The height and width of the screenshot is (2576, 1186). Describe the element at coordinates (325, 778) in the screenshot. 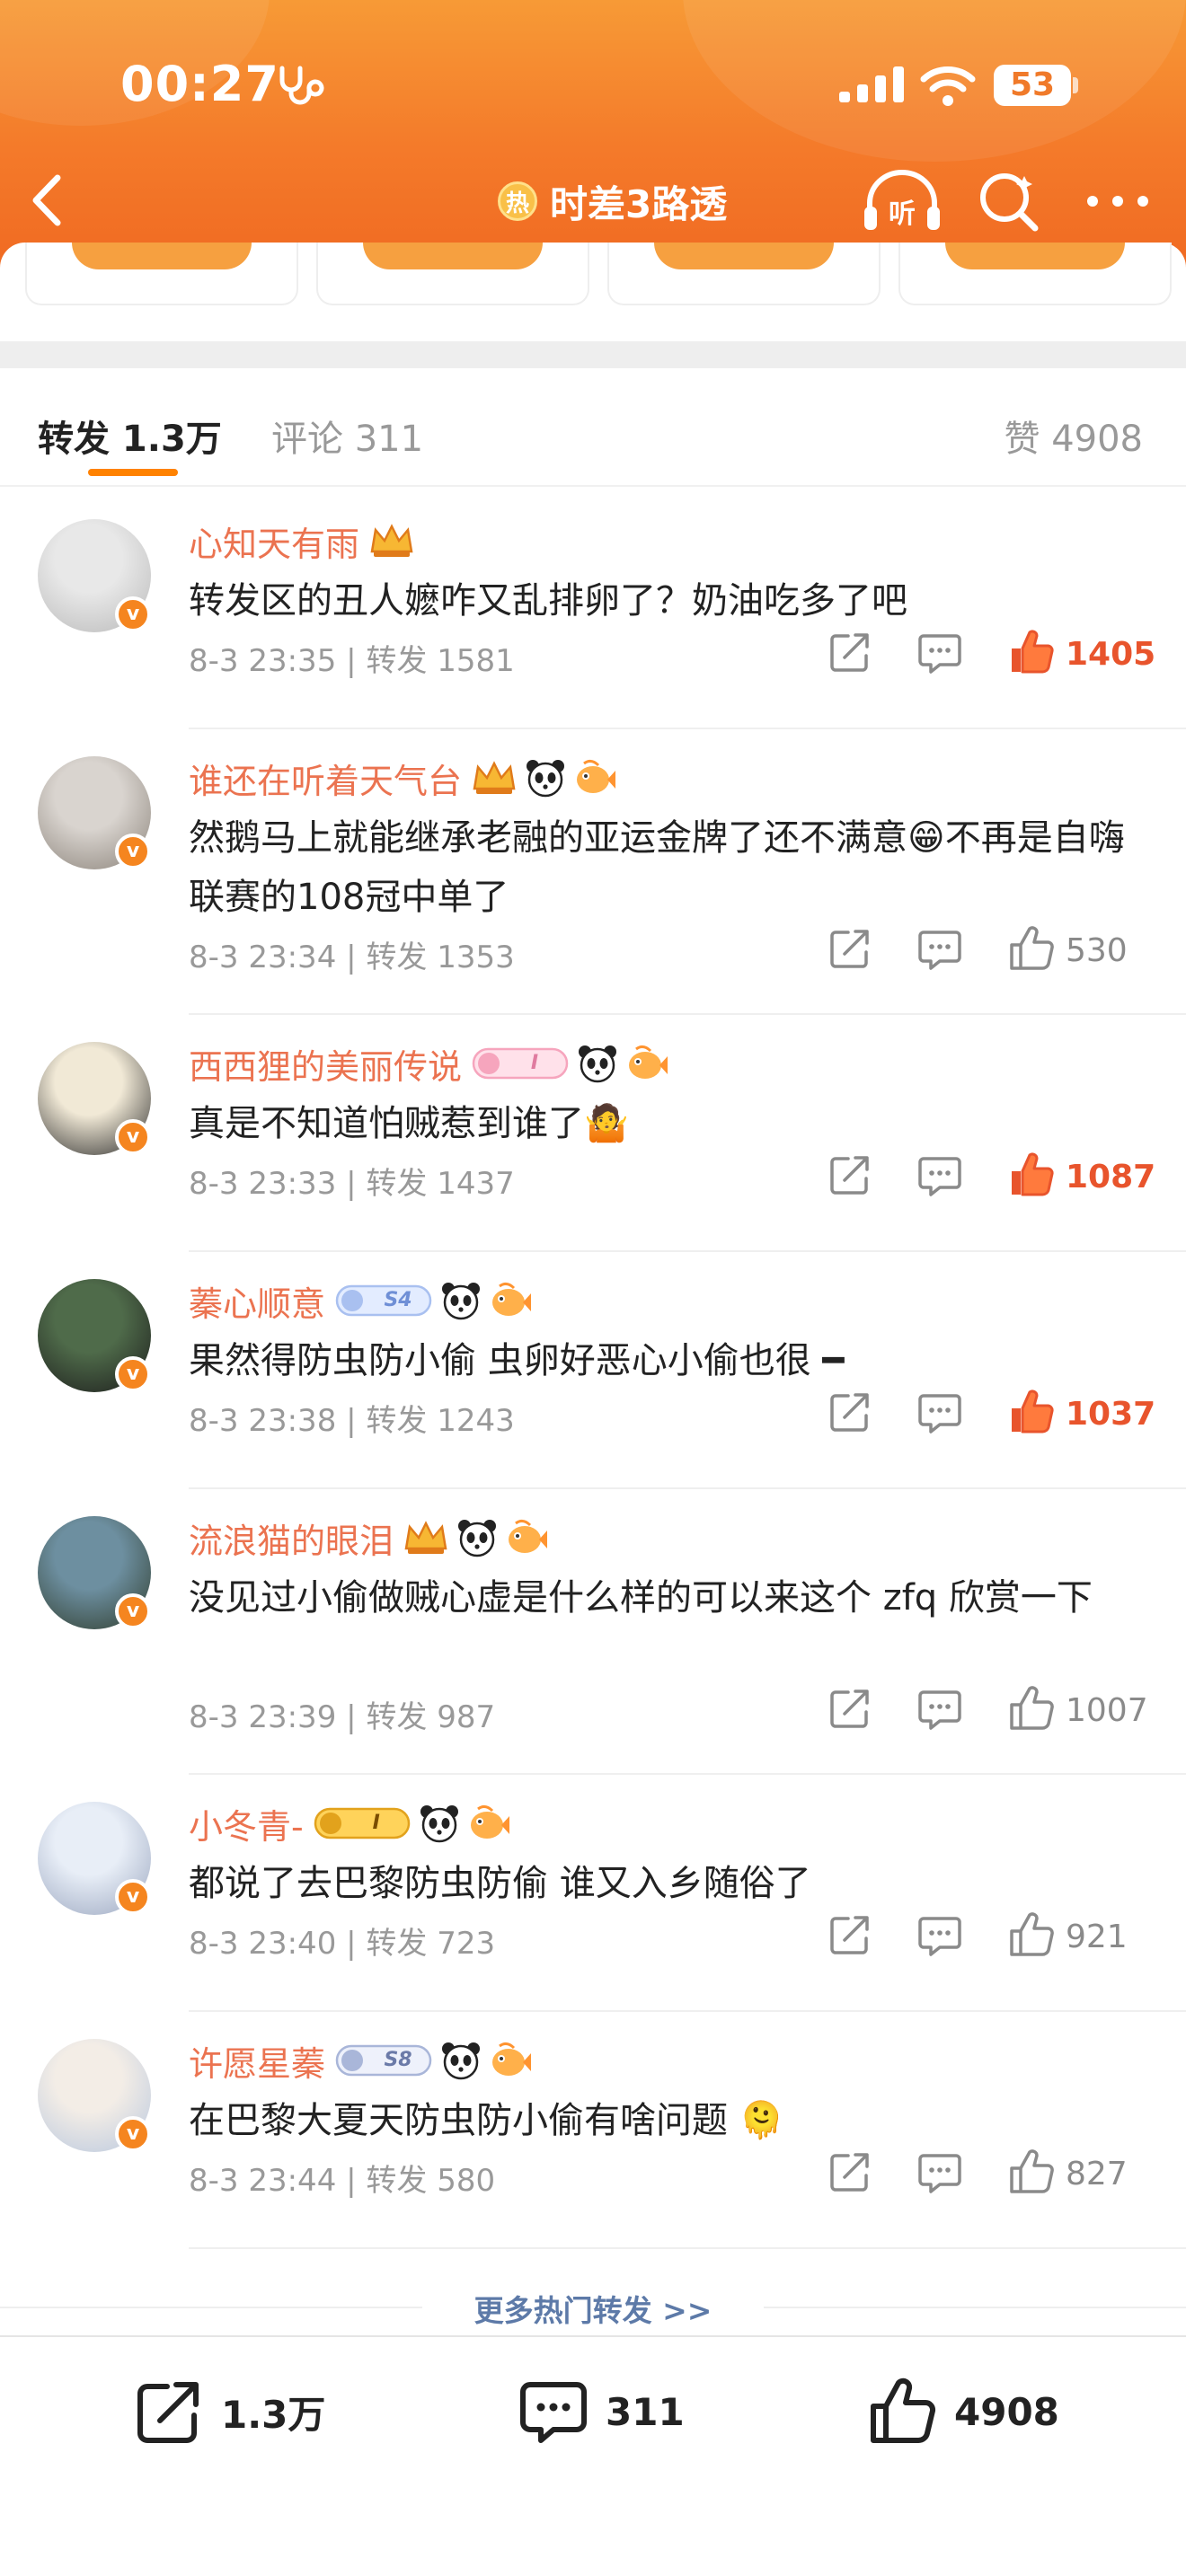

I see `username: 谁还在听着天气台` at that location.